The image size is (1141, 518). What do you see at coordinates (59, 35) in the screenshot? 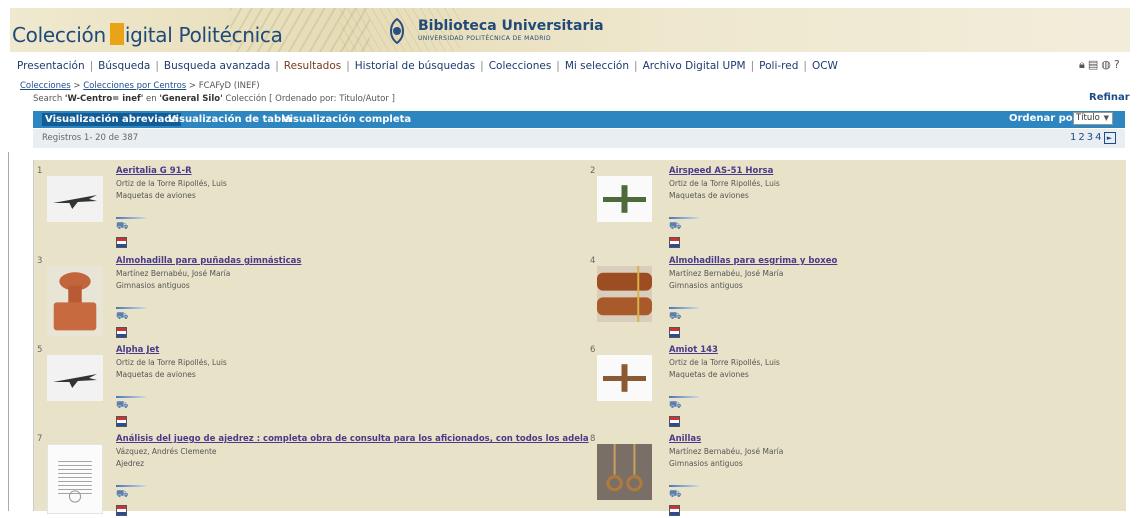
I see `brand-left: Colección` at bounding box center [59, 35].